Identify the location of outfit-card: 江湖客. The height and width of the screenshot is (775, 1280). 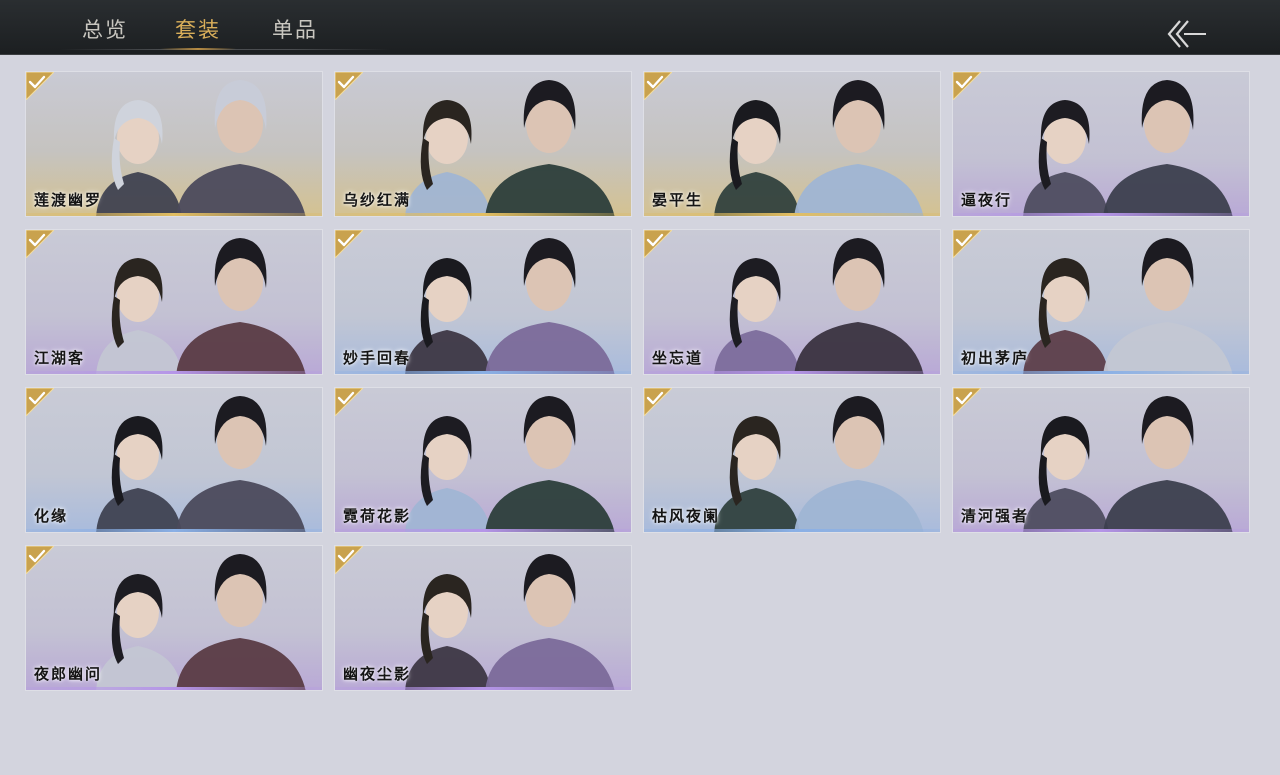
(174, 302).